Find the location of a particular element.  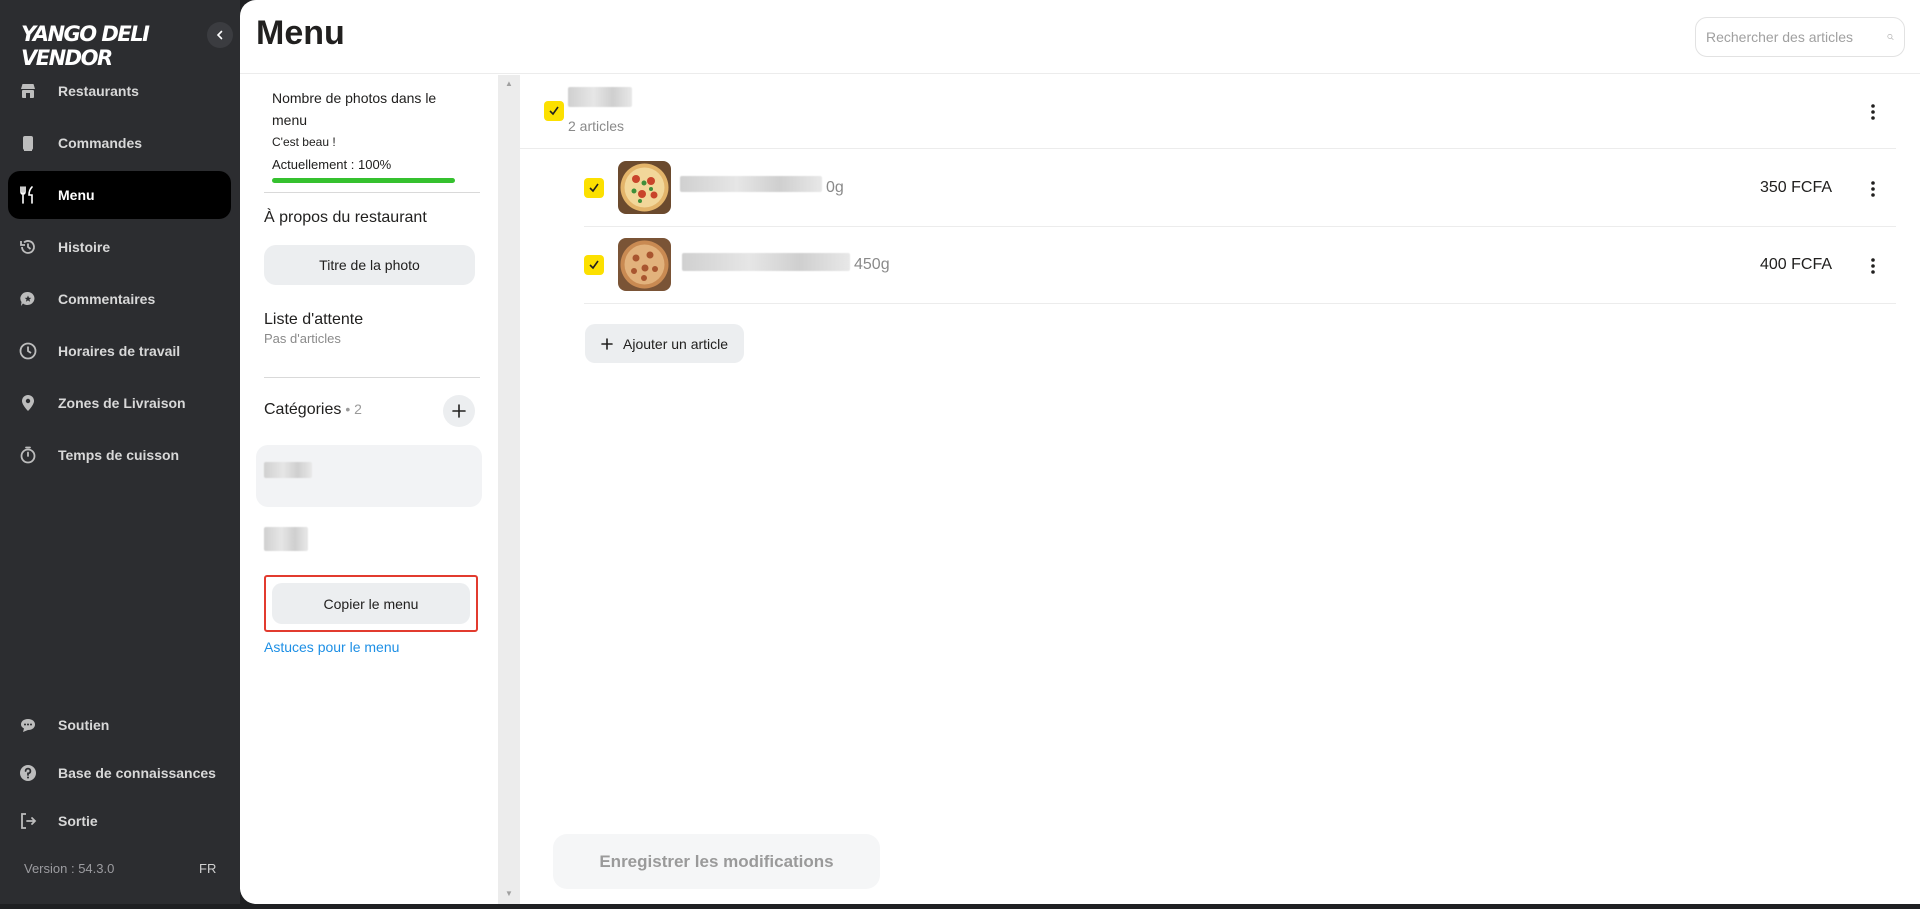

logout-icon is located at coordinates (28, 821).